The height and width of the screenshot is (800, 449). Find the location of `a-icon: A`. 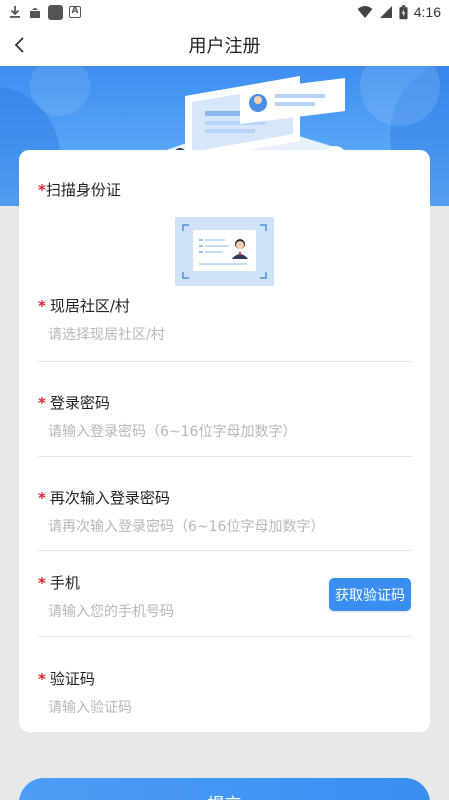

a-icon: A is located at coordinates (75, 12).